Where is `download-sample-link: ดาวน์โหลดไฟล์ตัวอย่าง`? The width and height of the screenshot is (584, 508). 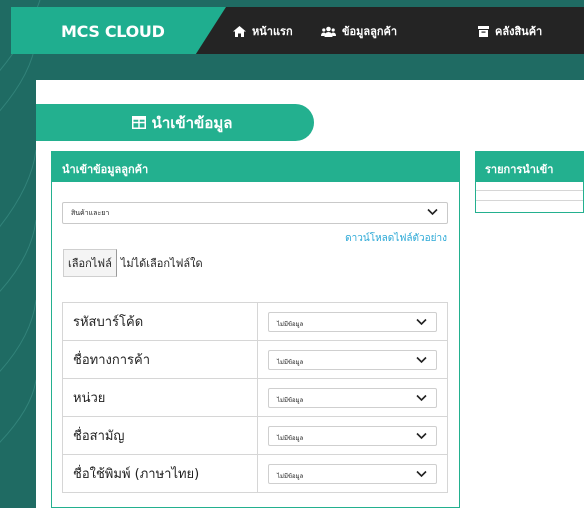 download-sample-link: ดาวน์โหลดไฟล์ตัวอย่าง is located at coordinates (396, 238).